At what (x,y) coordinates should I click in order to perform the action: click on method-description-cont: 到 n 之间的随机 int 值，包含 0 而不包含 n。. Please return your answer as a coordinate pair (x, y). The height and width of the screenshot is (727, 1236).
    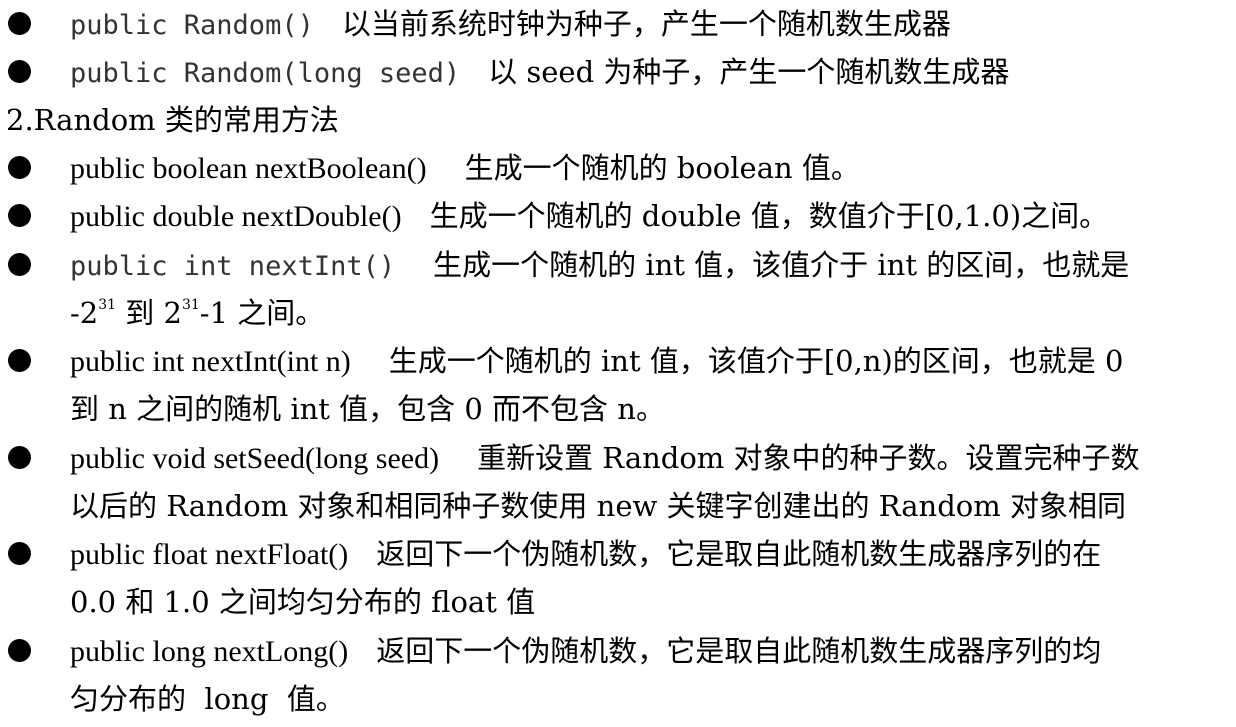
    Looking at the image, I should click on (367, 409).